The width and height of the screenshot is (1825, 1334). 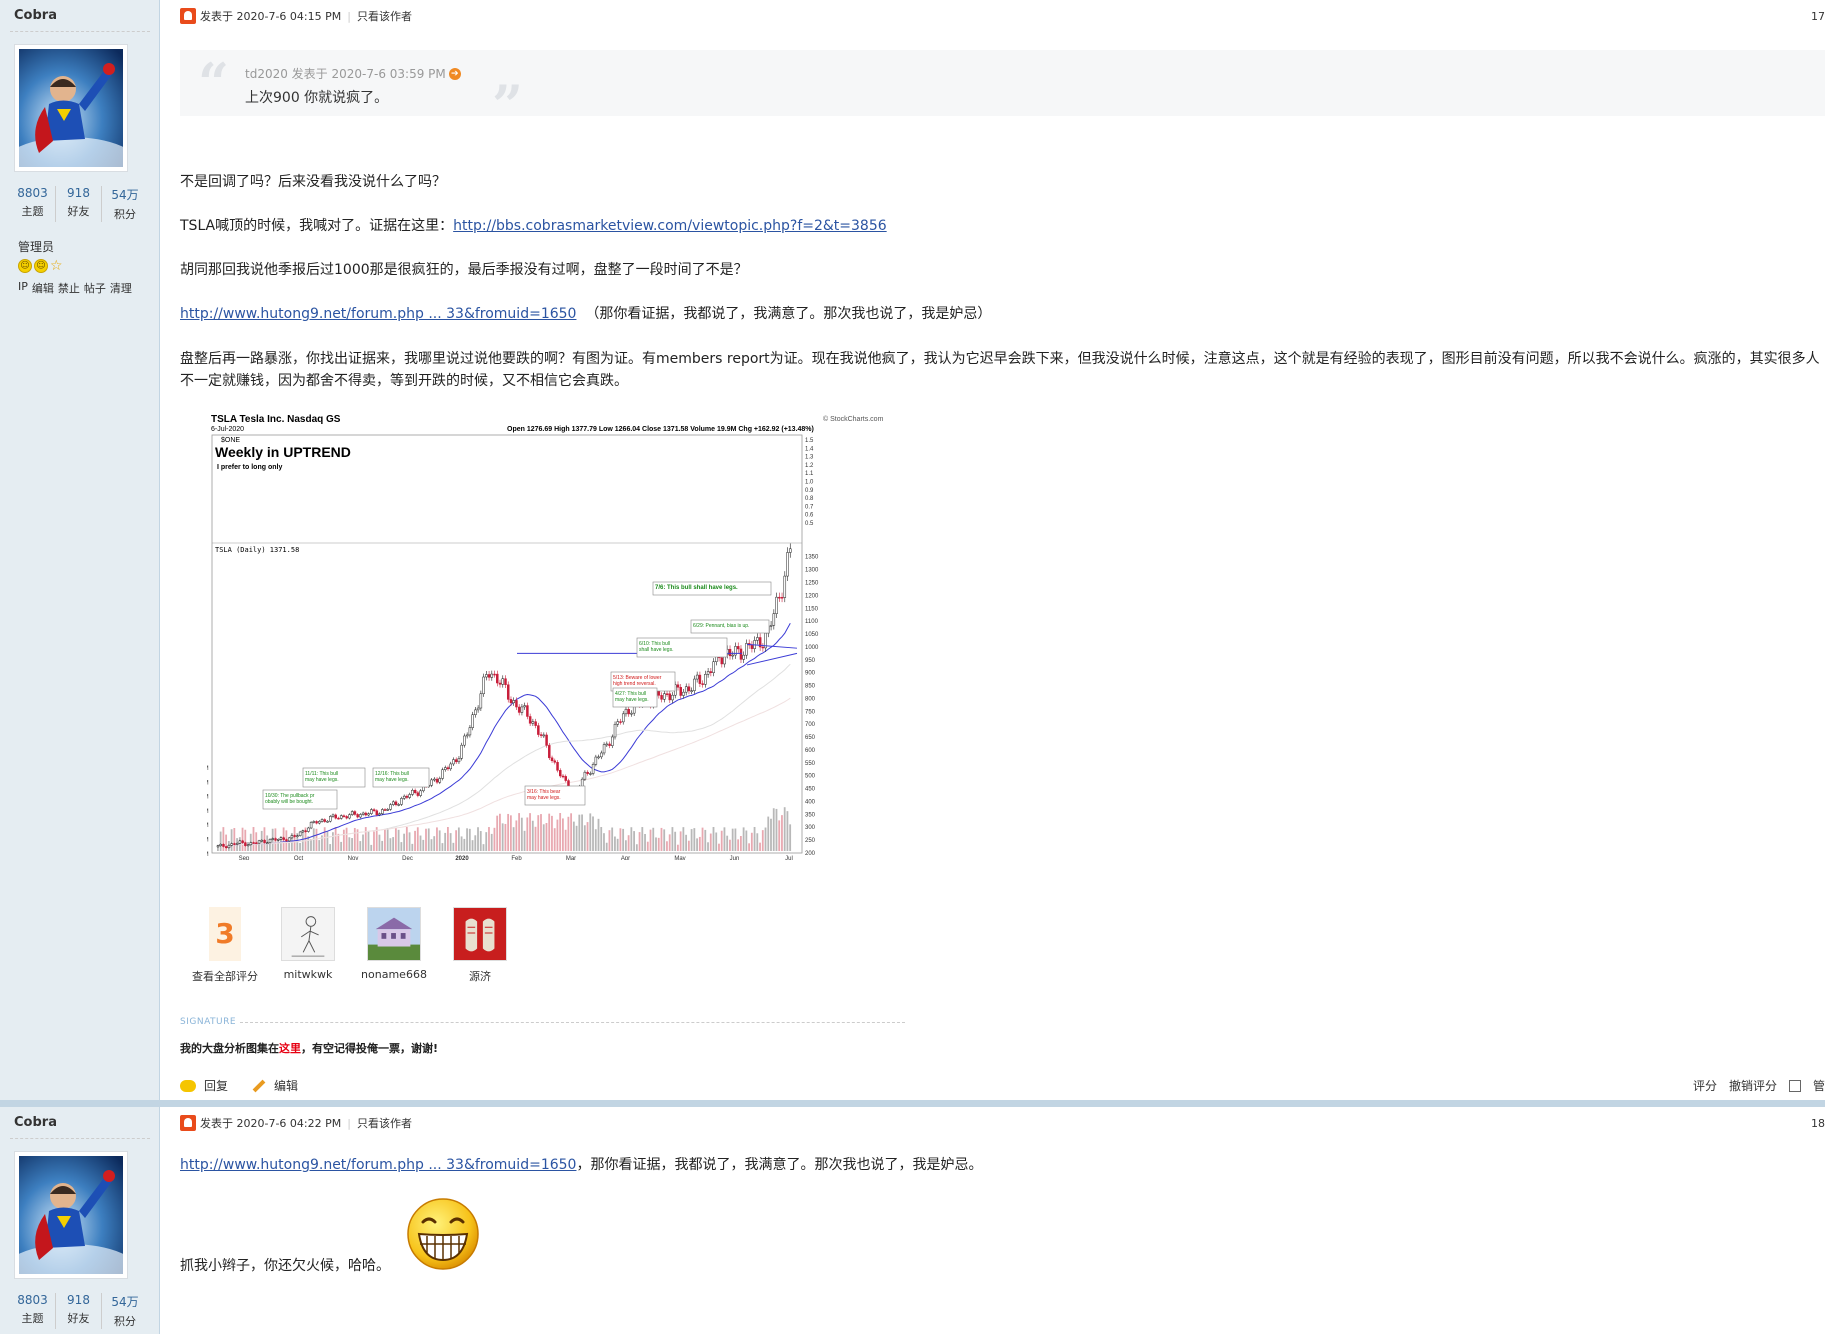 What do you see at coordinates (1794, 1085) in the screenshot?
I see `manage-checkbox` at bounding box center [1794, 1085].